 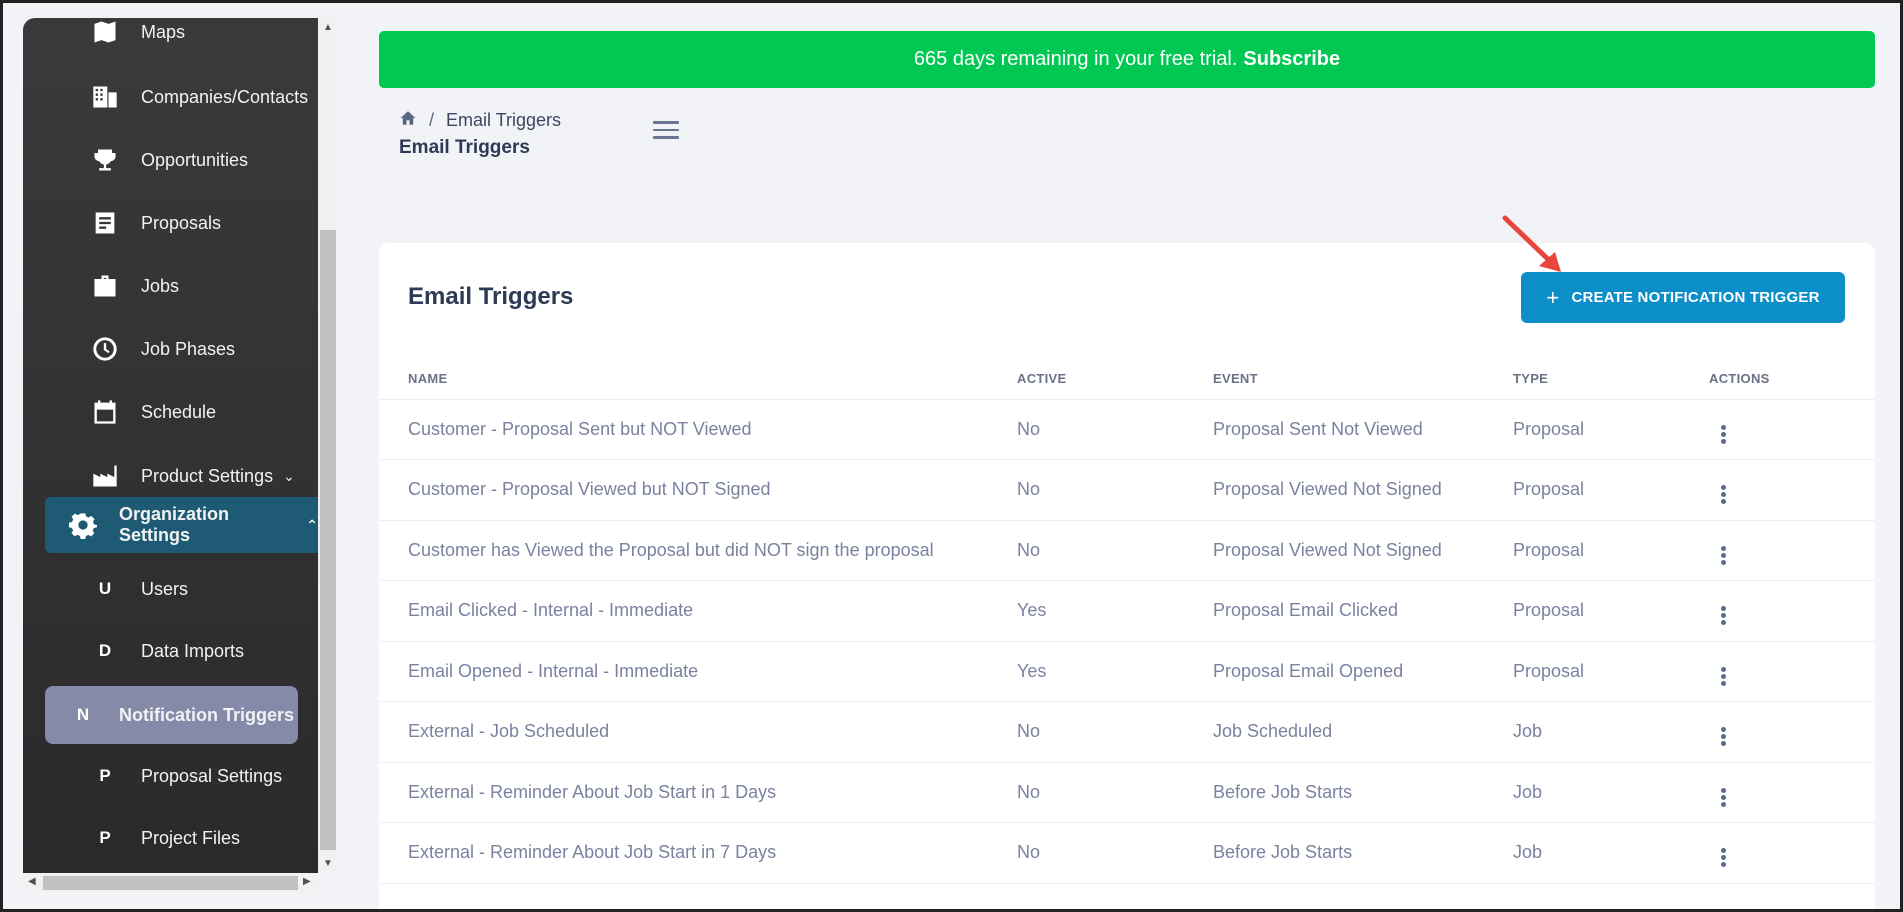 What do you see at coordinates (698, 671) in the screenshot?
I see `trigger-name: Email Opened - Internal - Immediate` at bounding box center [698, 671].